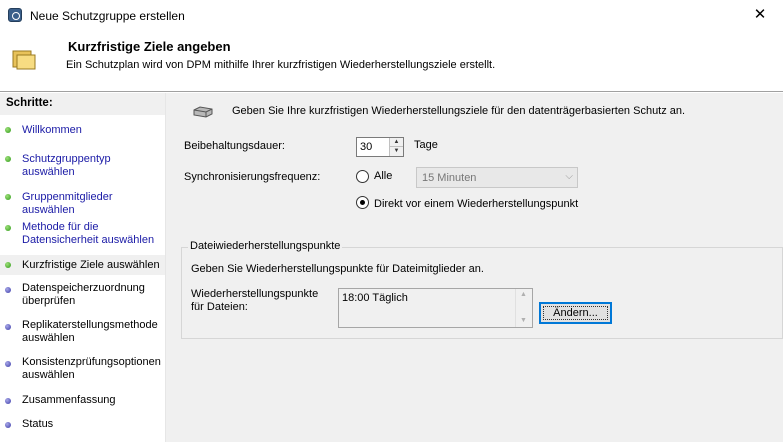 Image resolution: width=783 pixels, height=442 pixels. Describe the element at coordinates (15, 15) in the screenshot. I see `dpm-app-icon` at that location.